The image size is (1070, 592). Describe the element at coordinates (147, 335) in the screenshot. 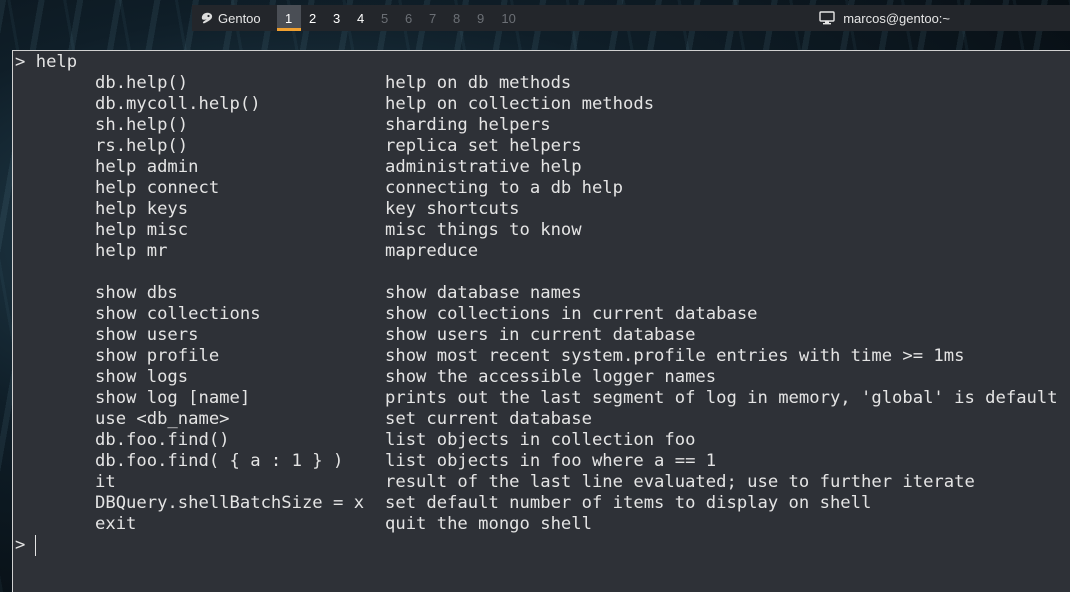

I see `help-command: show users` at that location.